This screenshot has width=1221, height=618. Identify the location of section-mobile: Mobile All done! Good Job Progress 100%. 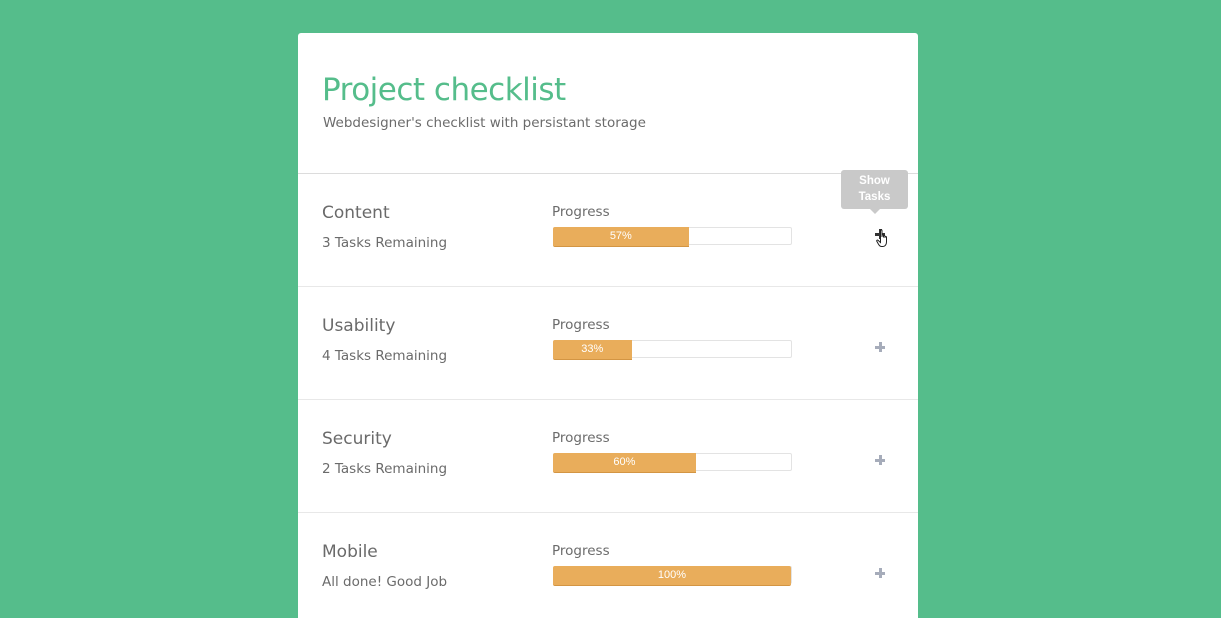
(608, 565).